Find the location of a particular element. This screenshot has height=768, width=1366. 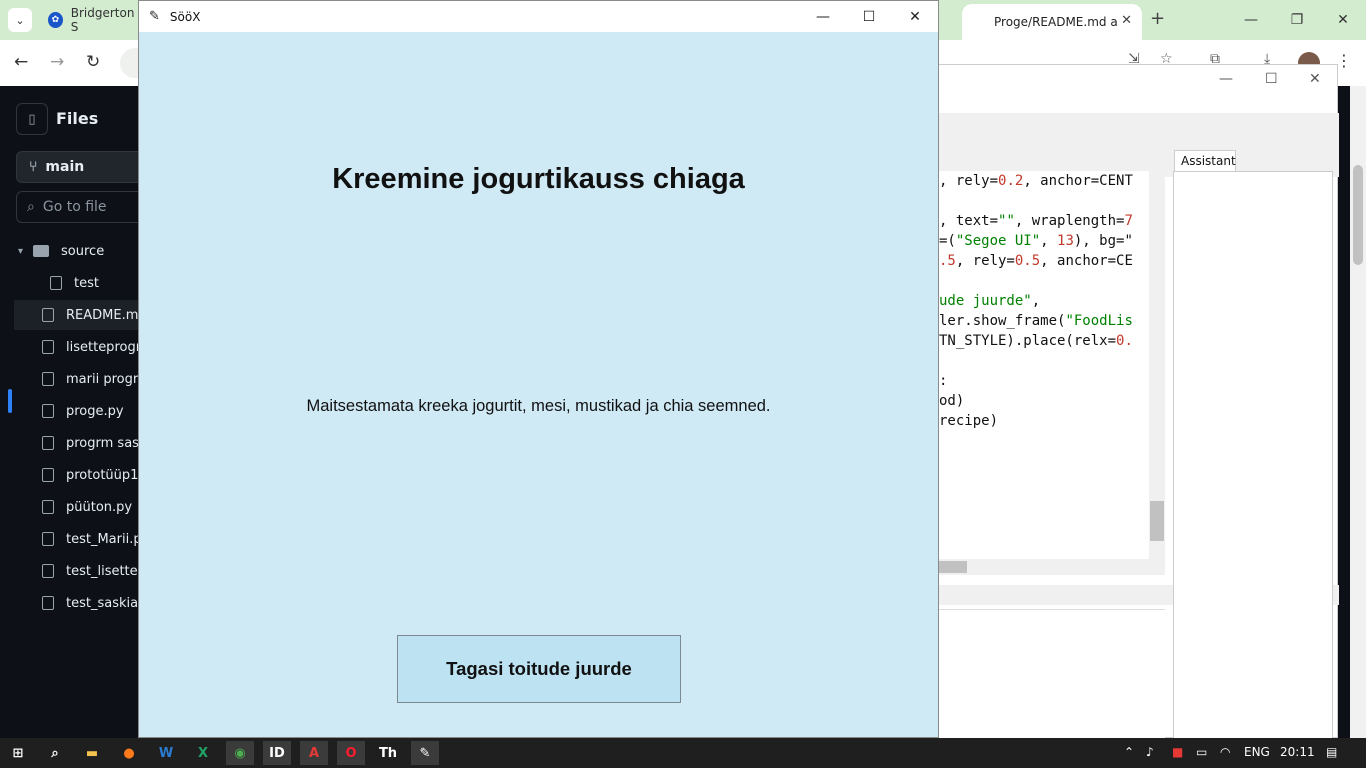

tree-file: test_saskia.p is located at coordinates (70, 603).